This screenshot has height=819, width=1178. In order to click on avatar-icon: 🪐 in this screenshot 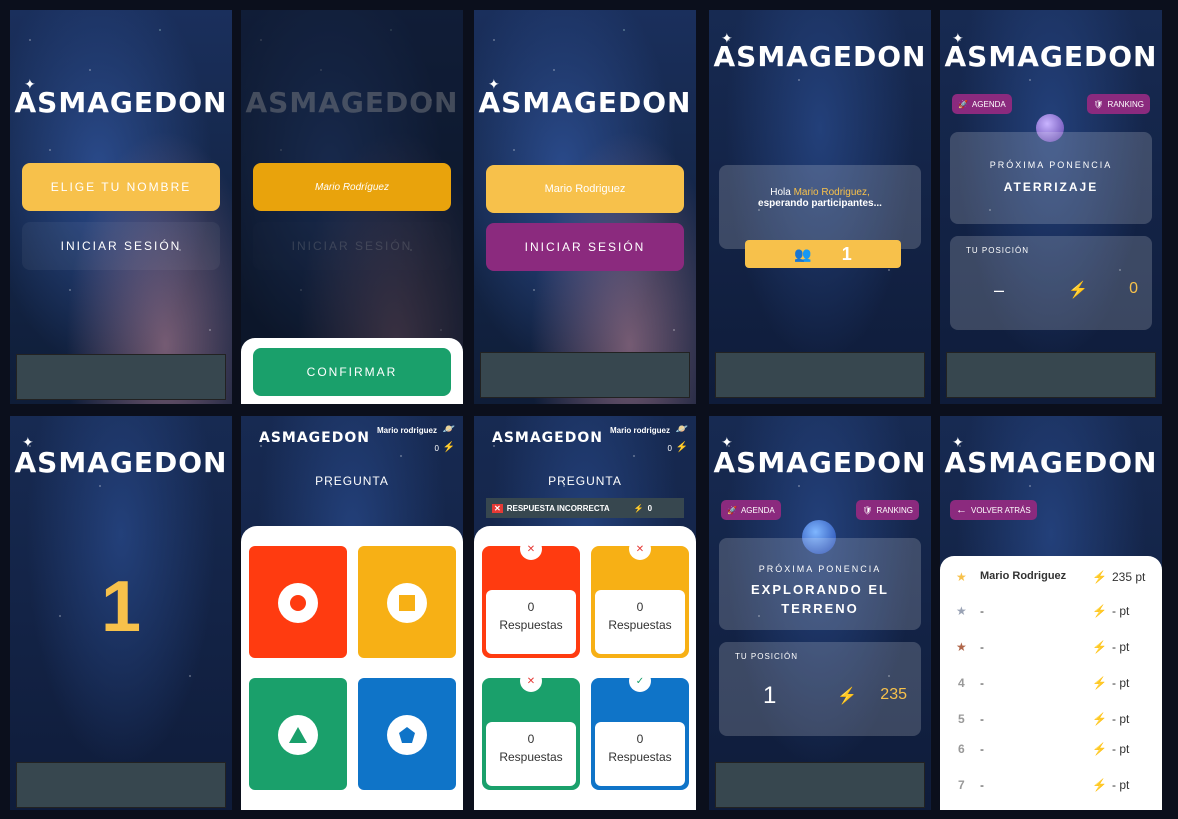, I will do `click(448, 429)`.